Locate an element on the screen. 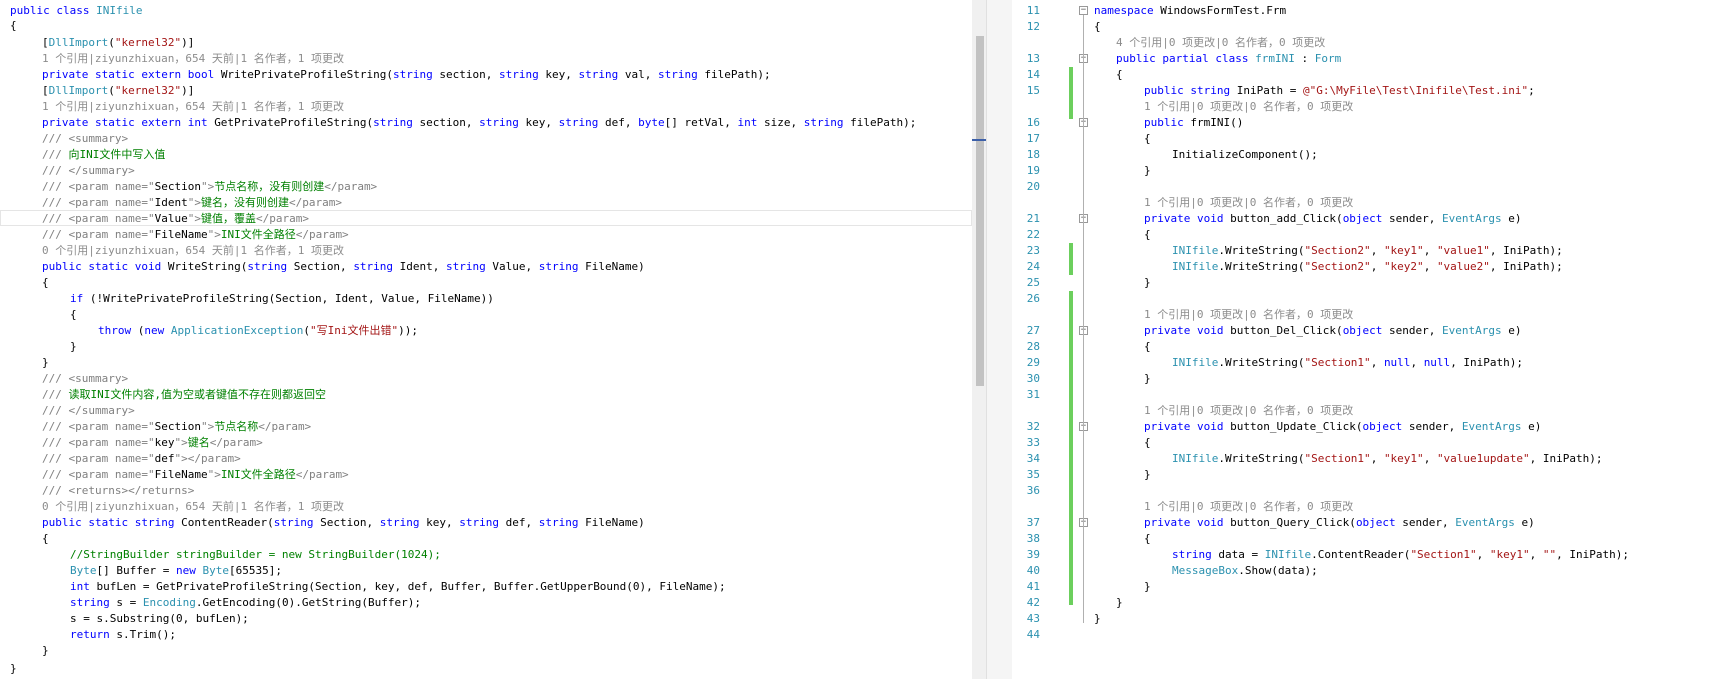 The width and height of the screenshot is (1728, 679). line-number: 28 is located at coordinates (1033, 346).